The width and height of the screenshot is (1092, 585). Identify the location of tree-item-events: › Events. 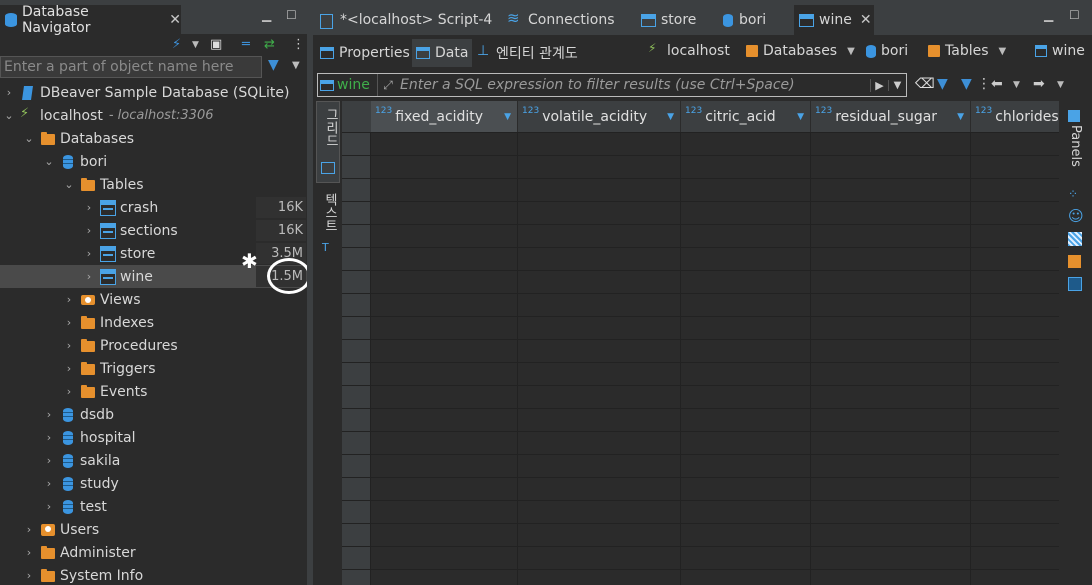
(153, 391).